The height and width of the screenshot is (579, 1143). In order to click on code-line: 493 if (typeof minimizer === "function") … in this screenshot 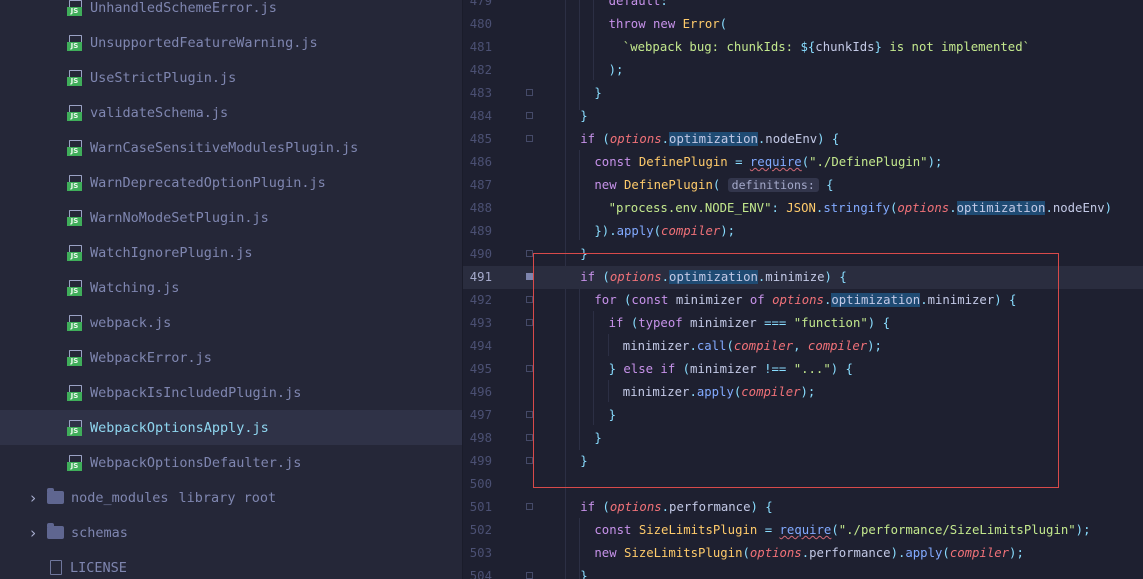, I will do `click(803, 323)`.